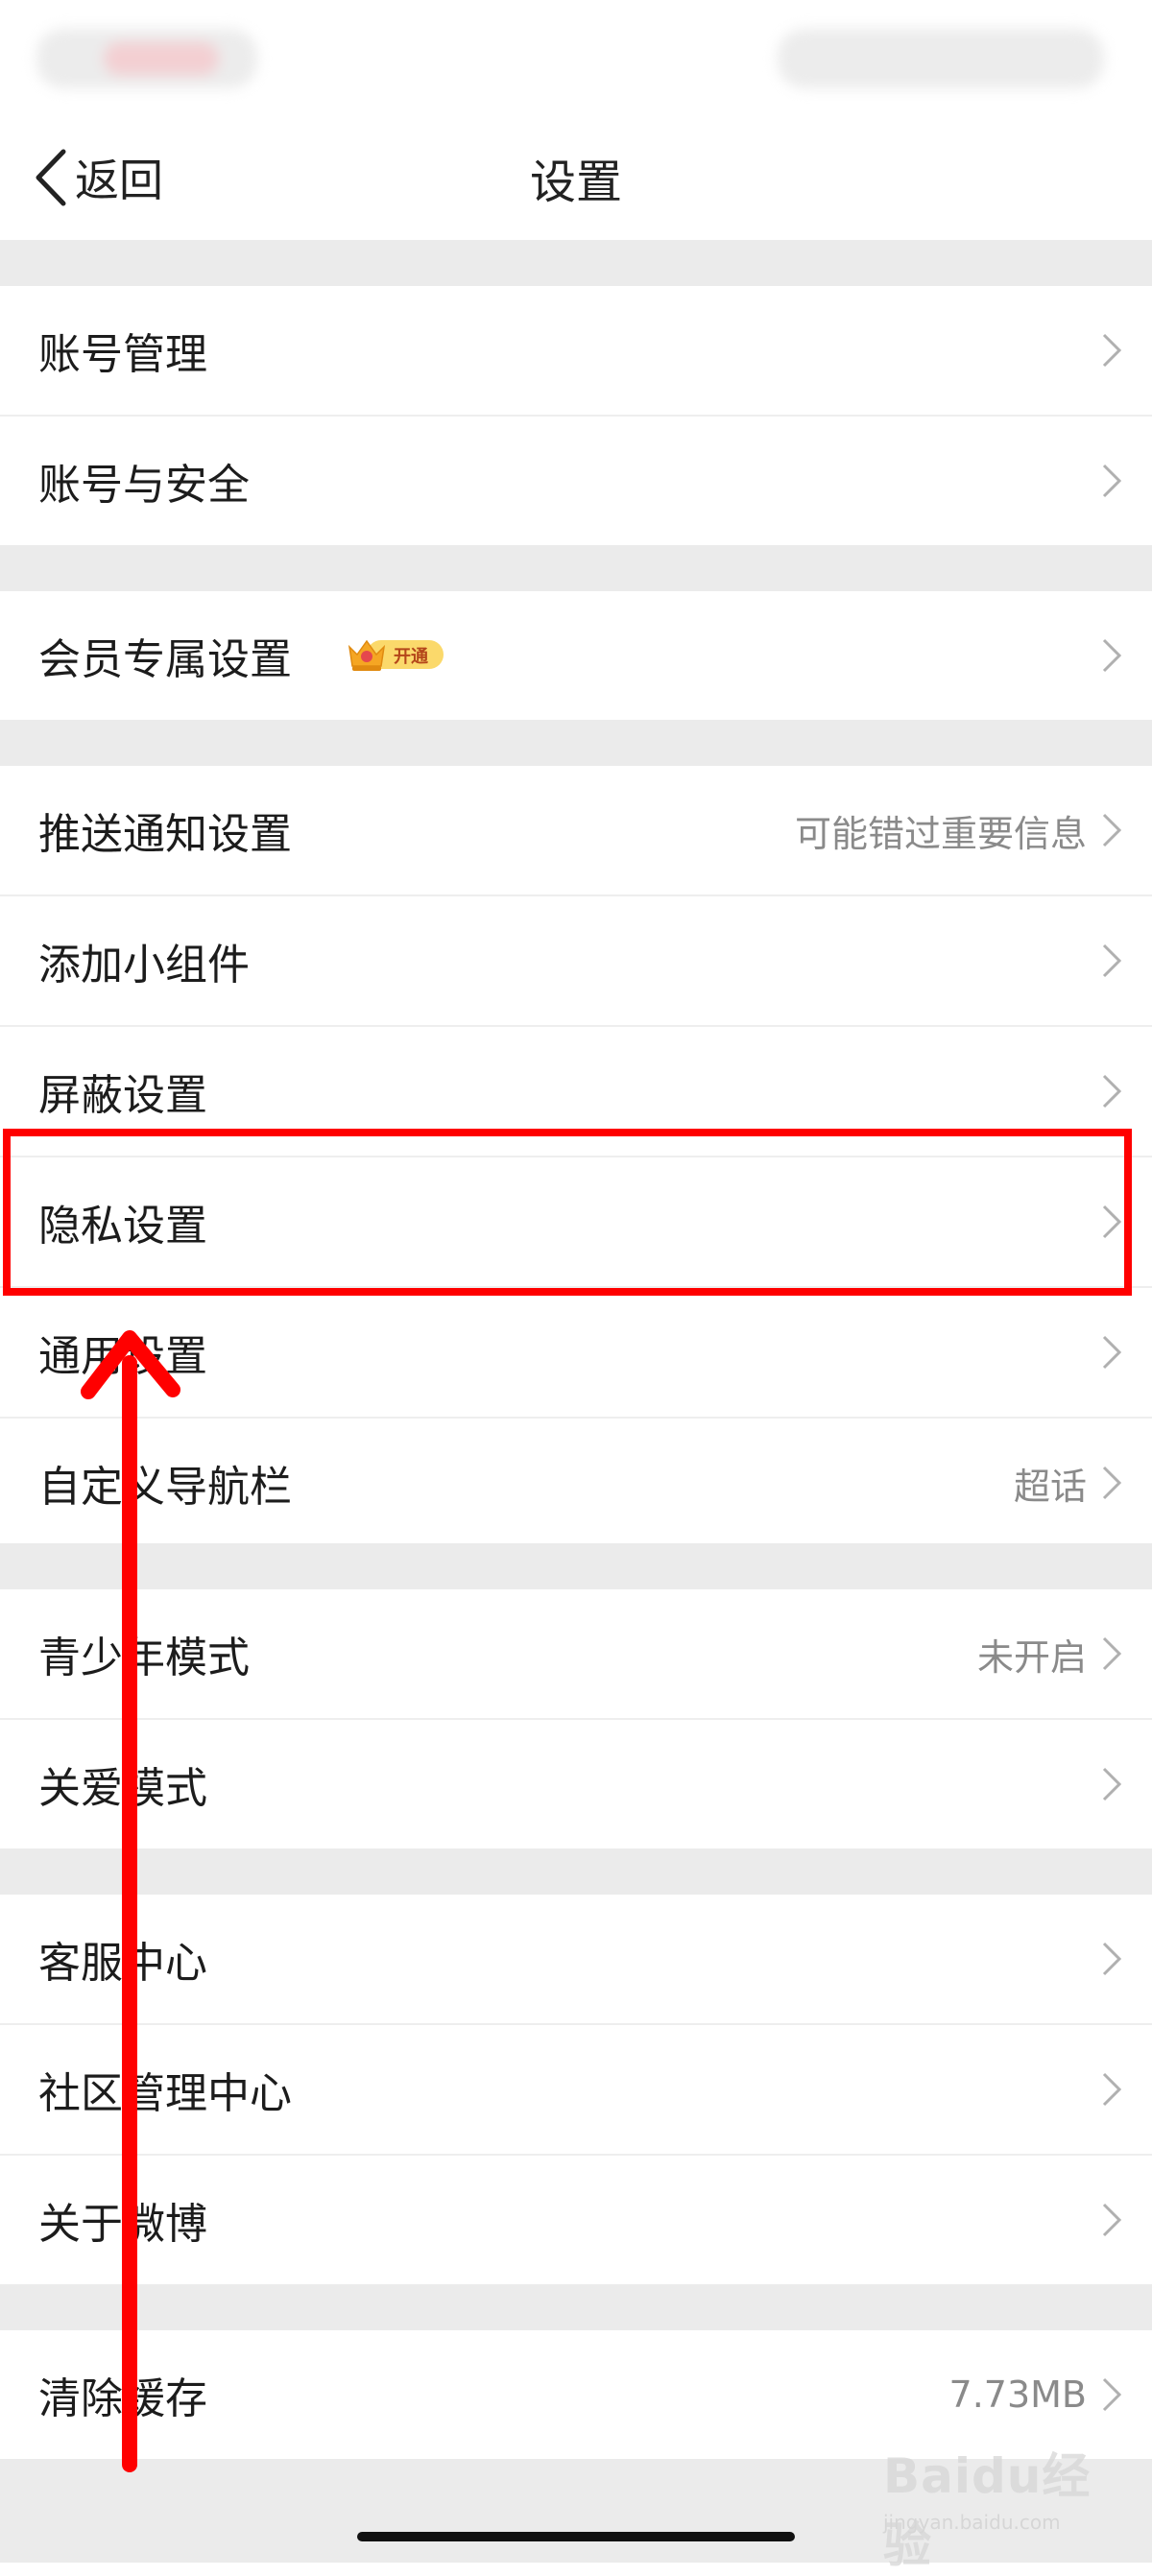 The image size is (1152, 2576). I want to click on section-vip: 会员专属设置 开通, so click(576, 655).